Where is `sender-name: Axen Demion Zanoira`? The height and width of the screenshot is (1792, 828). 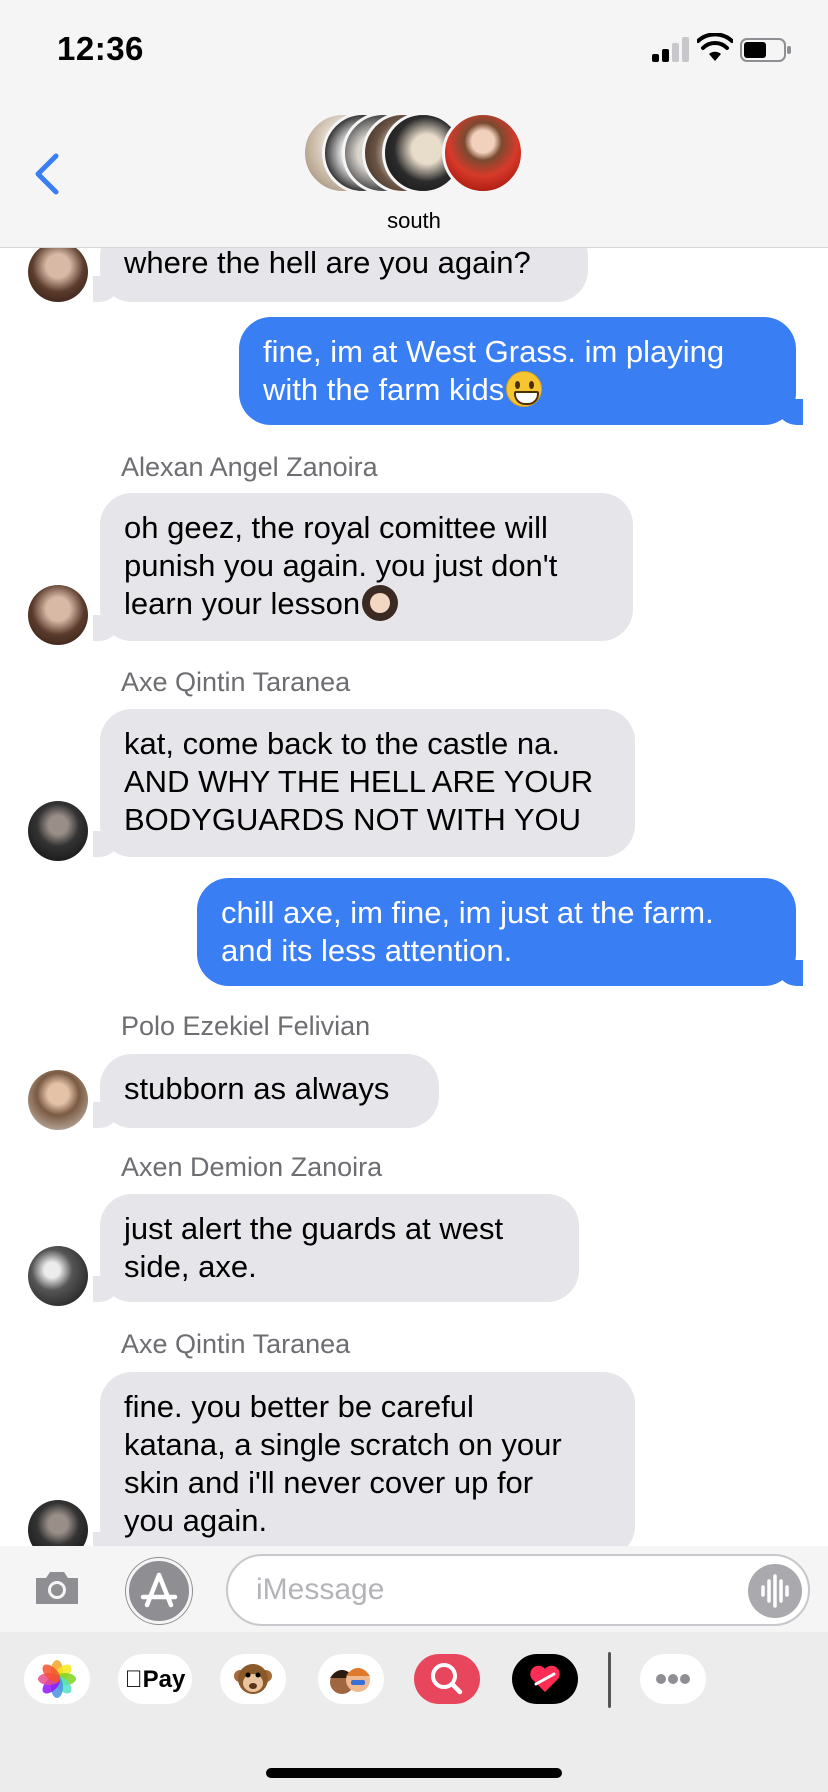 sender-name: Axen Demion Zanoira is located at coordinates (252, 1167).